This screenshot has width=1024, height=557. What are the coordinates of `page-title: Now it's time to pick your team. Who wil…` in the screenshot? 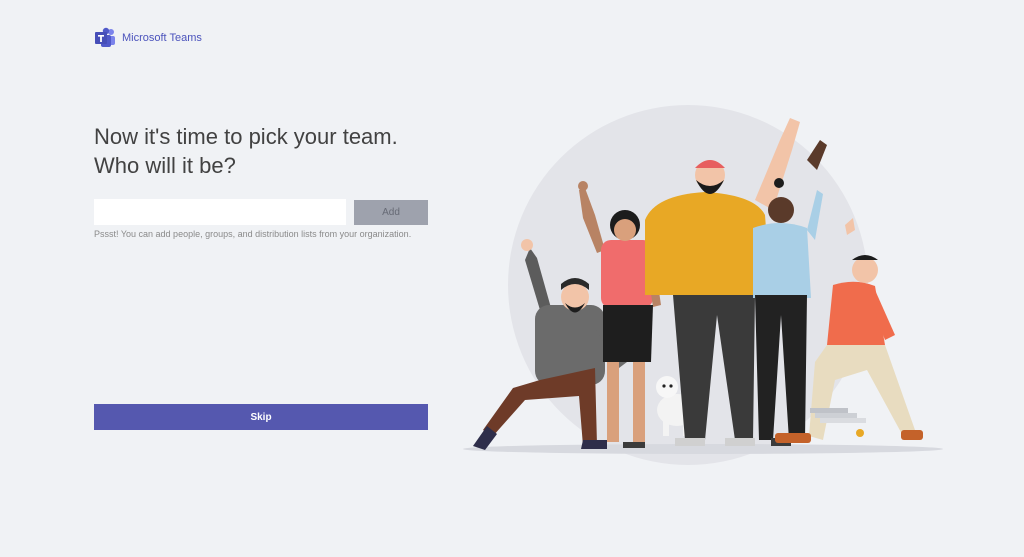 It's located at (246, 151).